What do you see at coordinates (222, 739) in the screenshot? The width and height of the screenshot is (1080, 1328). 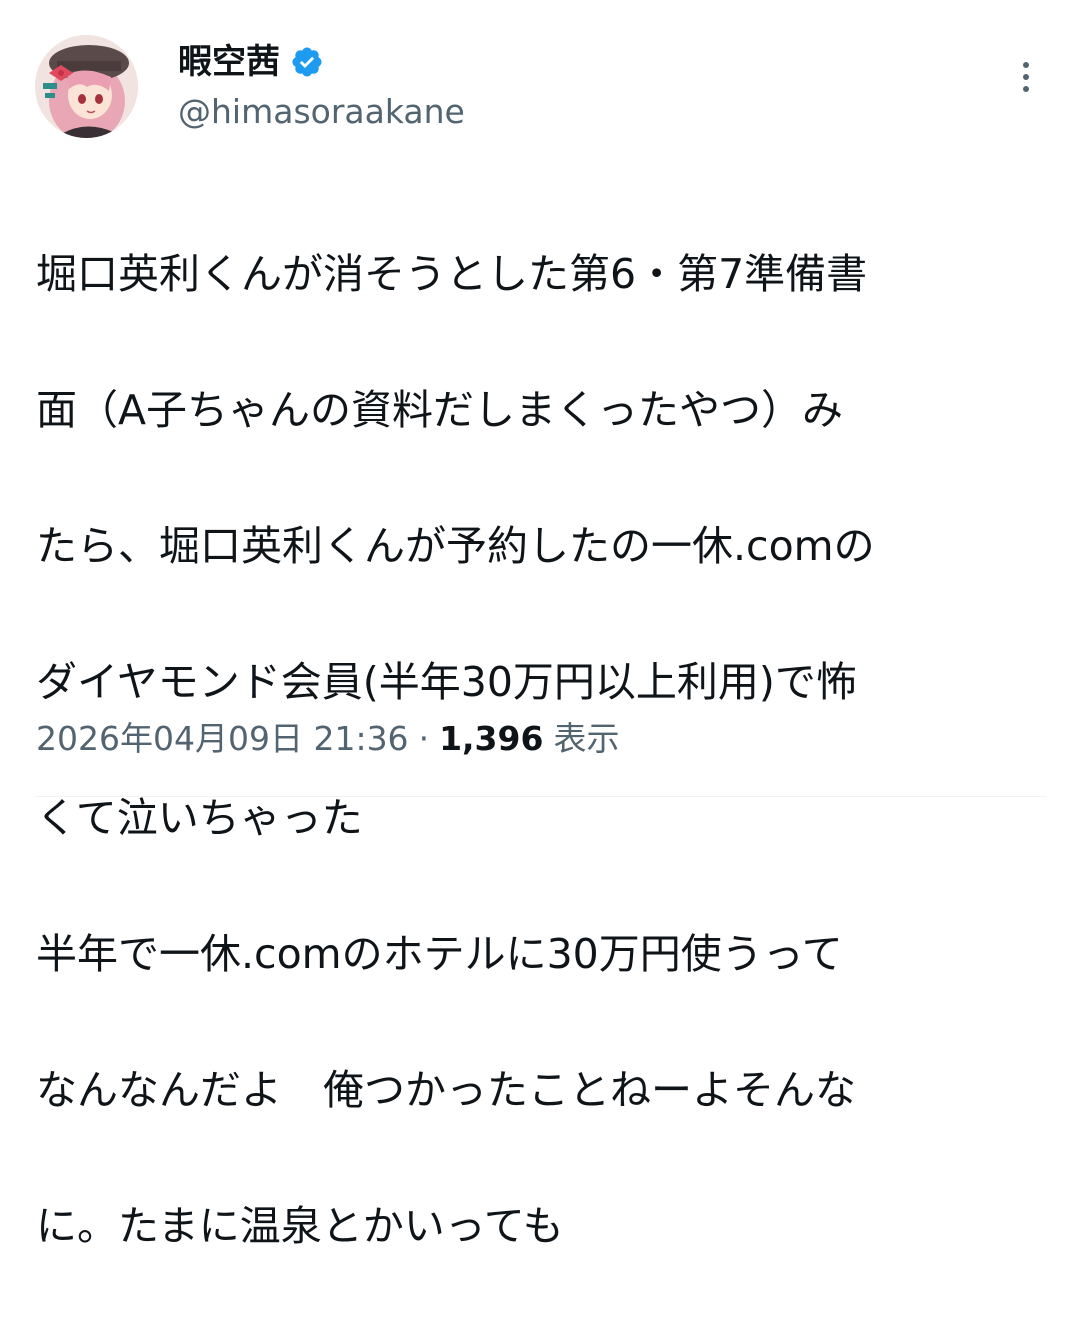 I see `tweet-timestamp: 2026年04月09日 21:36` at bounding box center [222, 739].